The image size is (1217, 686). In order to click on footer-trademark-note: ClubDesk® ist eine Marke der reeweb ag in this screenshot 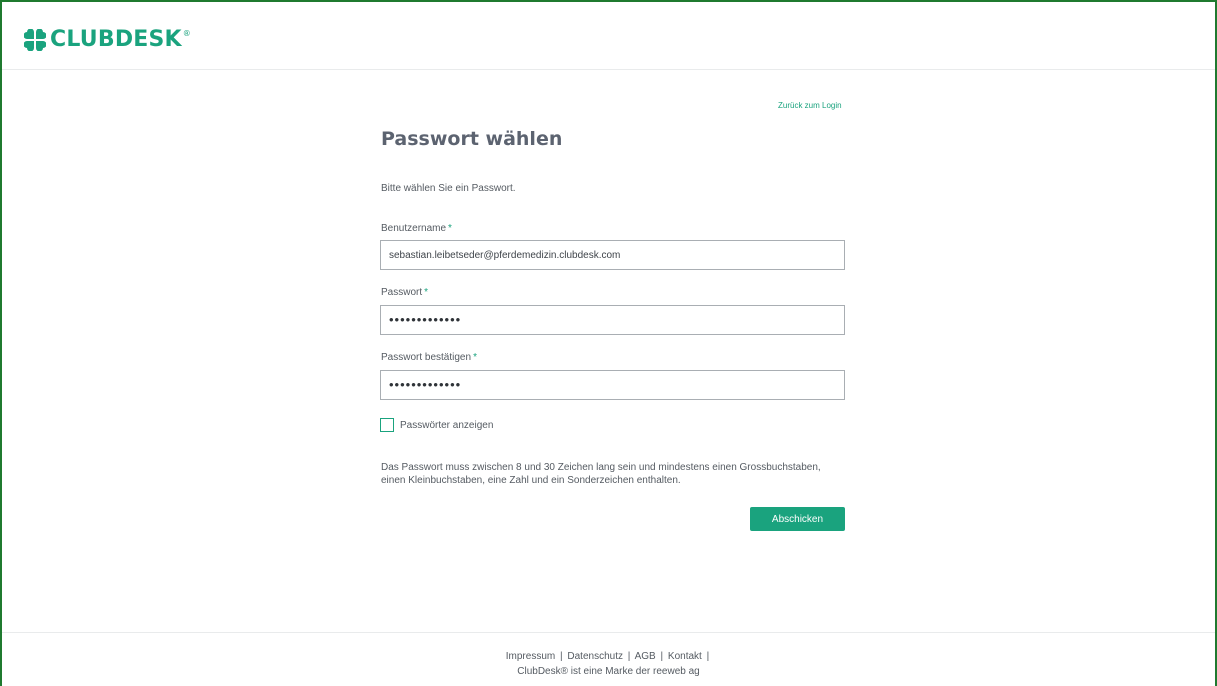, I will do `click(608, 671)`.